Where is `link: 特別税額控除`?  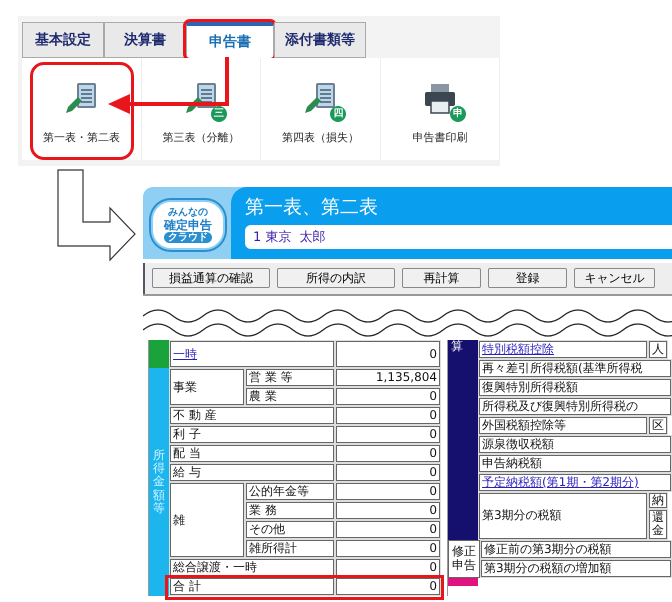
link: 特別税額控除 is located at coordinates (563, 349).